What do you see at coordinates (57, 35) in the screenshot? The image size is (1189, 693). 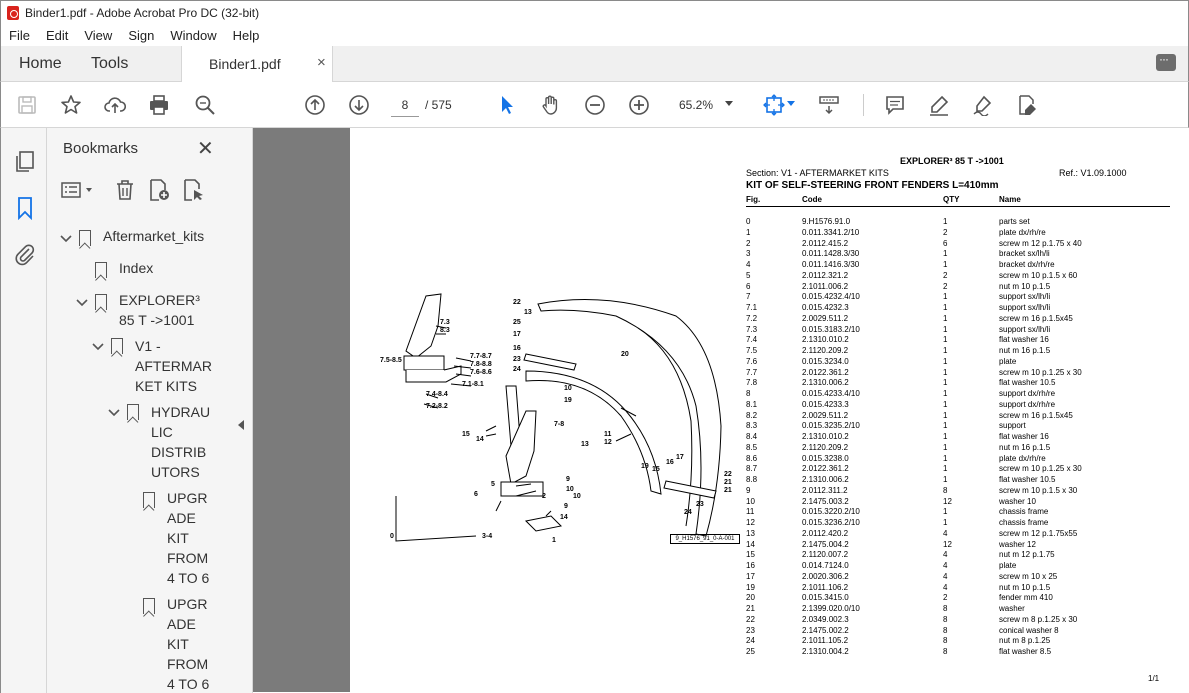 I see `menu-edit: Edit` at bounding box center [57, 35].